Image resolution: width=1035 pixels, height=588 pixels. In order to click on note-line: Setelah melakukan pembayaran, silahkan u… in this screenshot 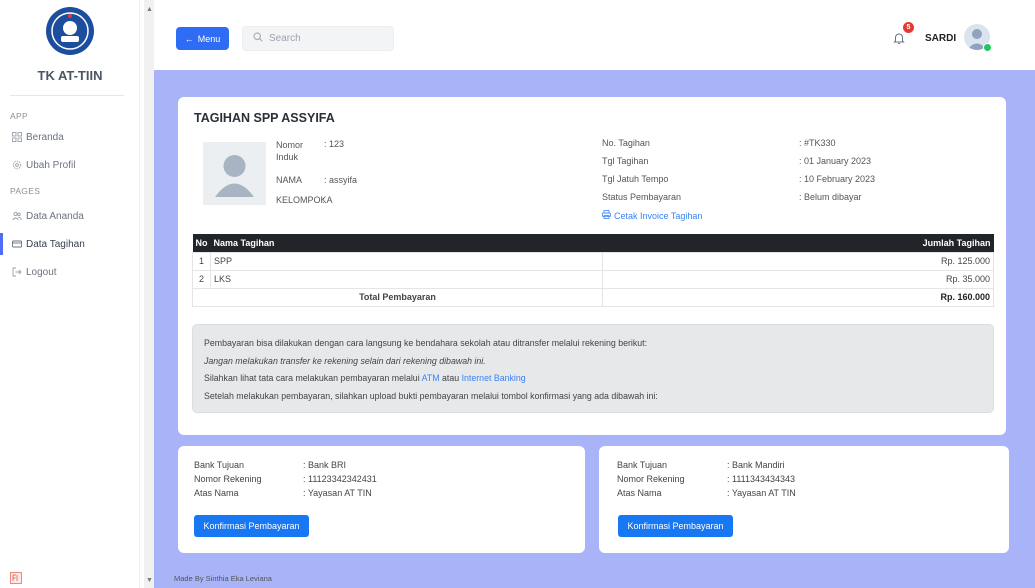, I will do `click(431, 395)`.